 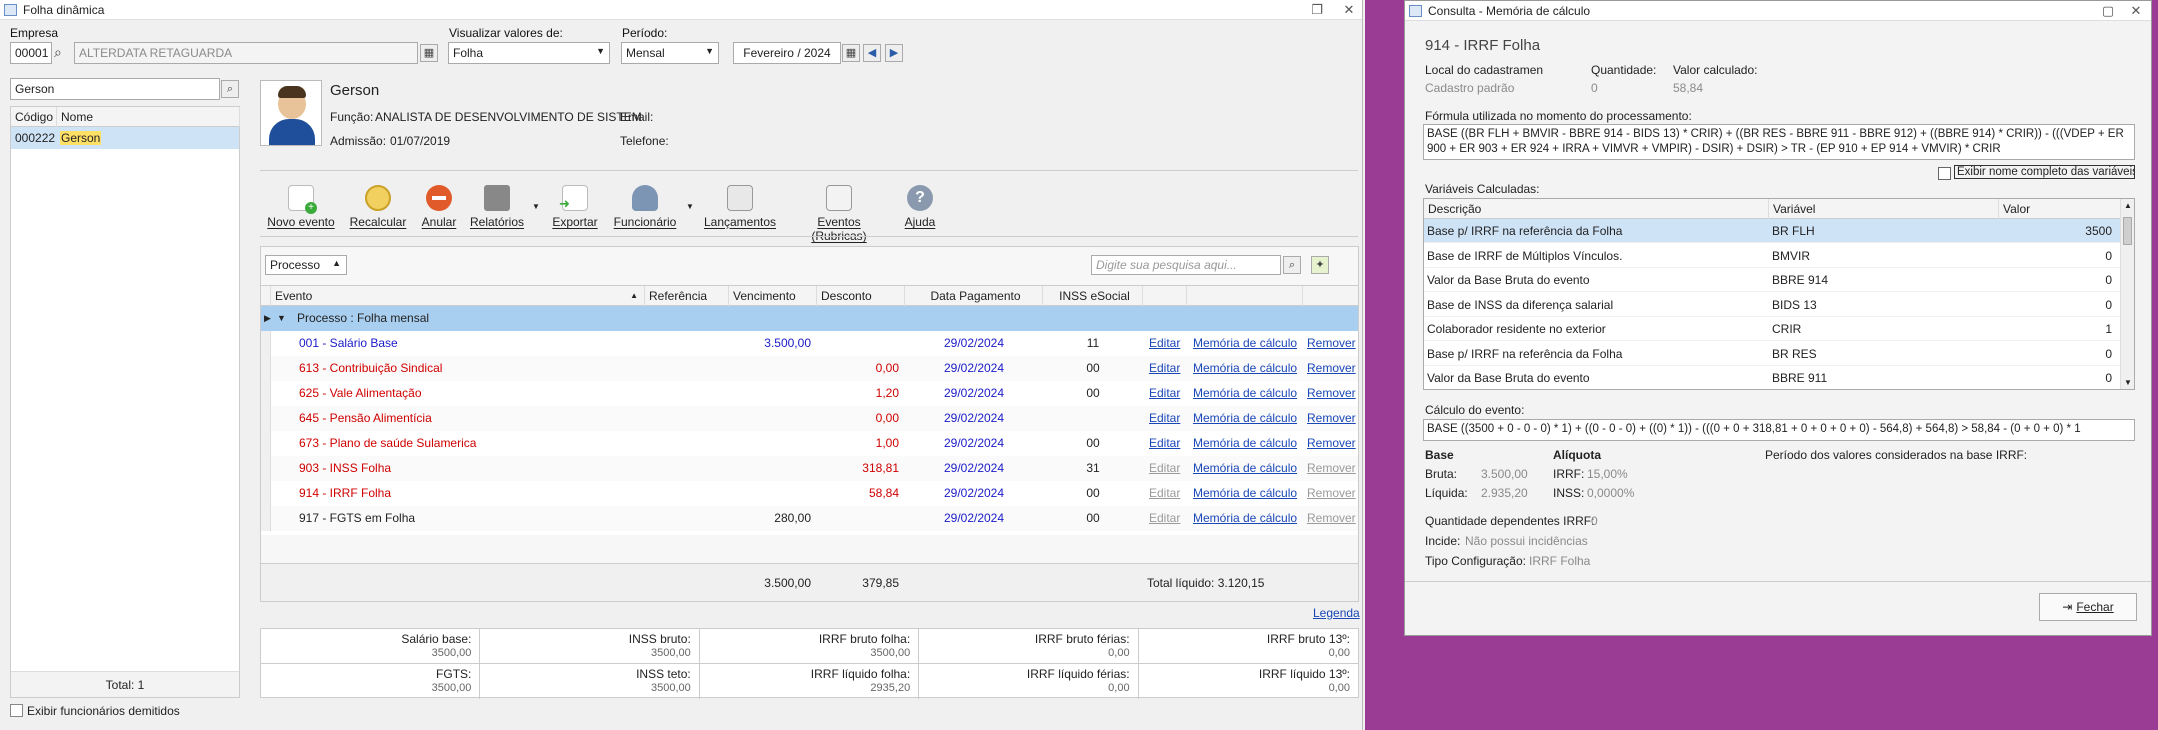 What do you see at coordinates (497, 207) in the screenshot?
I see `relatorios-button: Relatórios` at bounding box center [497, 207].